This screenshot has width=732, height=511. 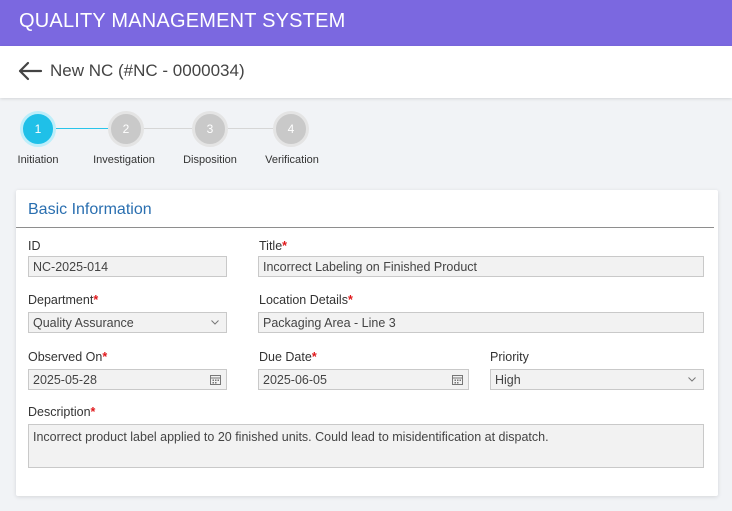 What do you see at coordinates (30, 71) in the screenshot?
I see `back-arrow-icon` at bounding box center [30, 71].